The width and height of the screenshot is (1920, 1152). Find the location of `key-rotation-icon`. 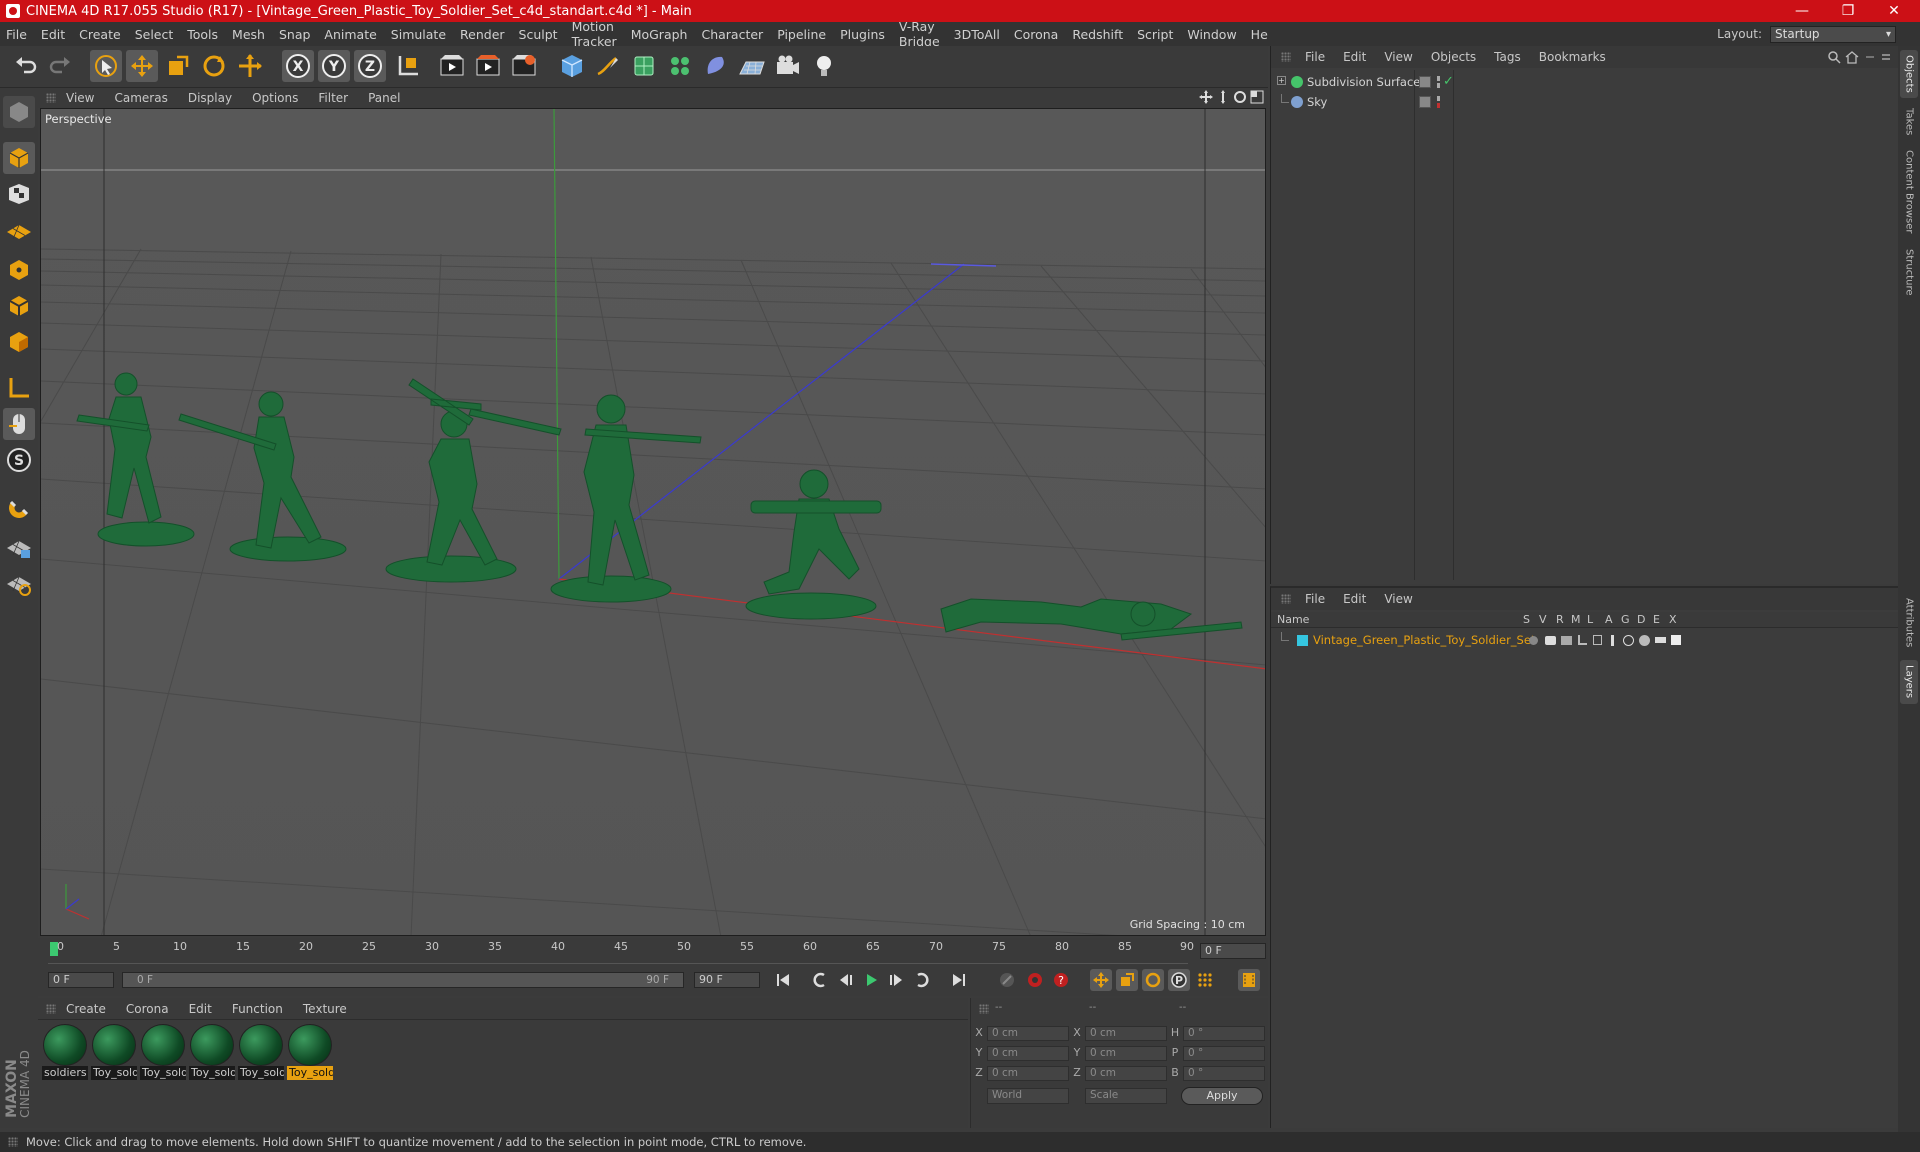

key-rotation-icon is located at coordinates (1153, 980).